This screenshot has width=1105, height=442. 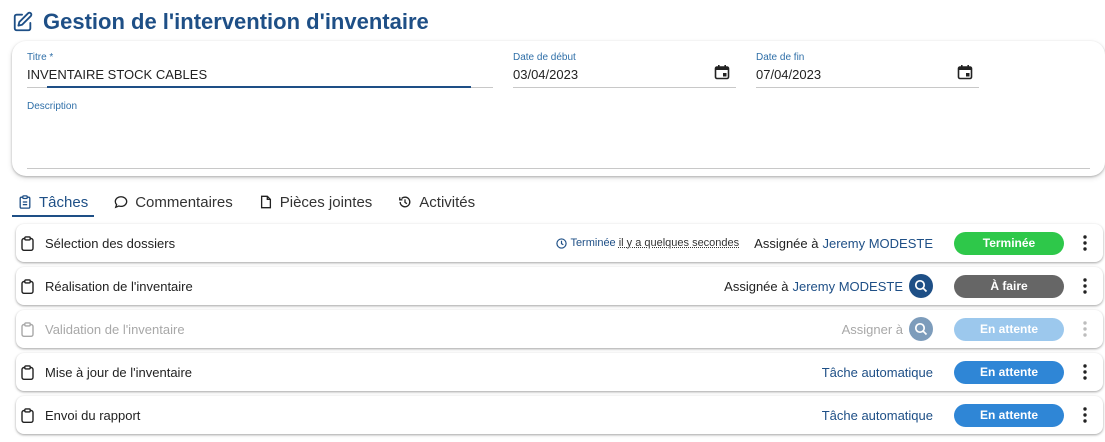 I want to click on task-name: Sélection des dossiers, so click(x=110, y=243).